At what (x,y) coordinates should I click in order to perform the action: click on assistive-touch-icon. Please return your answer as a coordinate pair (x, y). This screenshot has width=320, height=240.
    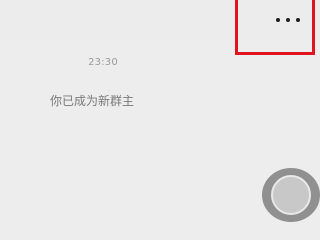
    Looking at the image, I should click on (291, 195).